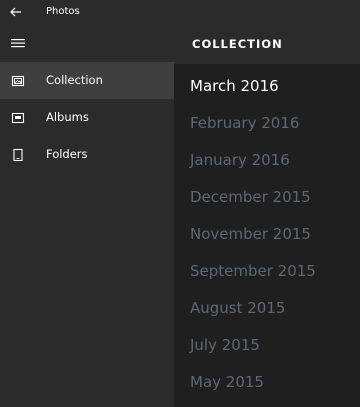  I want to click on hamburger-icon, so click(18, 43).